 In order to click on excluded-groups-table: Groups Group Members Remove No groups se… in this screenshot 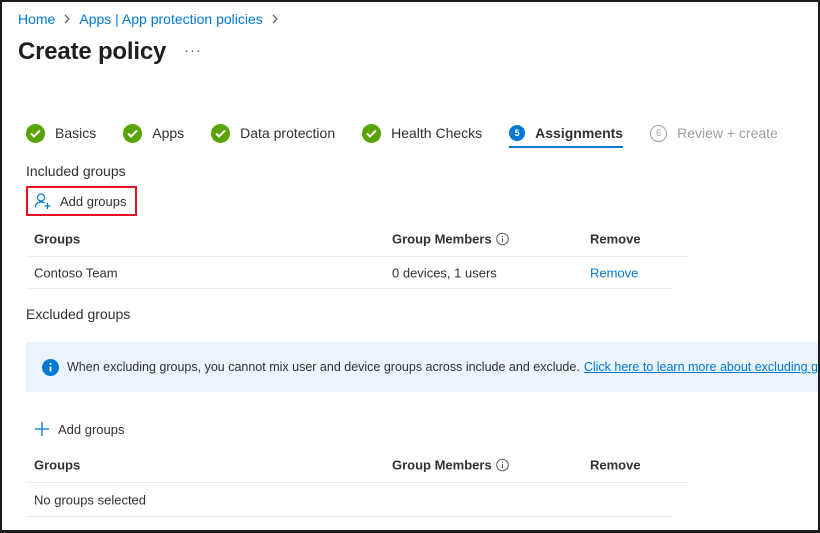, I will do `click(357, 482)`.